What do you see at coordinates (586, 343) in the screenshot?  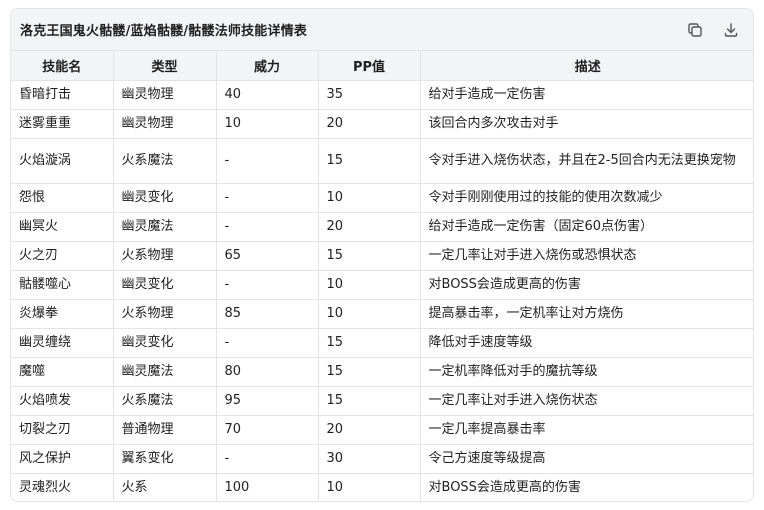 I see `cell-description: 降低对手速度等级` at bounding box center [586, 343].